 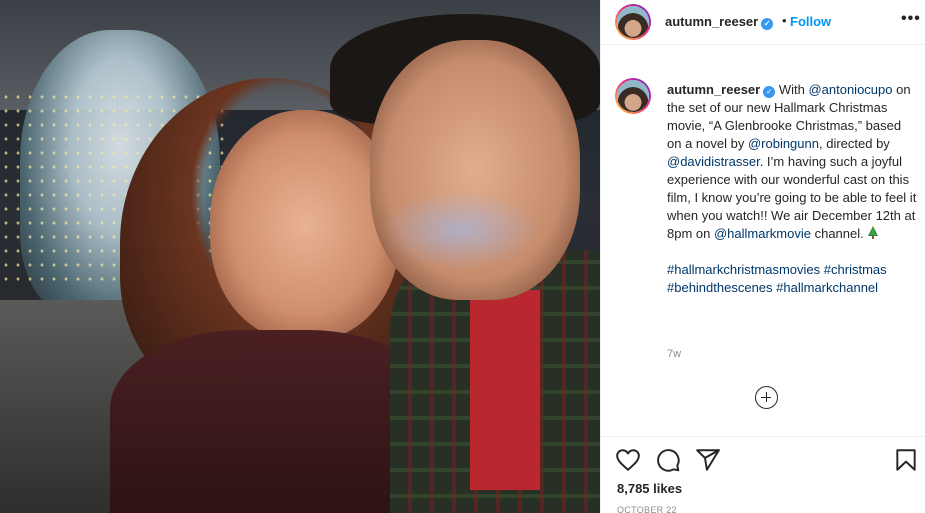 What do you see at coordinates (460, 230) in the screenshot?
I see `photo-lens-flare` at bounding box center [460, 230].